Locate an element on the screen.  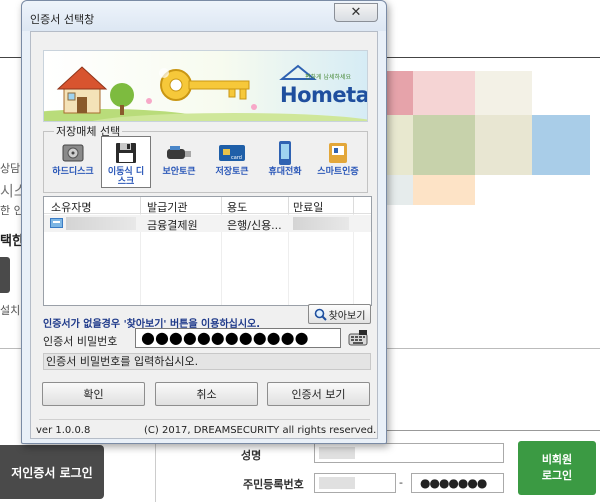
media-smart-auth: 스마트인증 is located at coordinates (338, 162).